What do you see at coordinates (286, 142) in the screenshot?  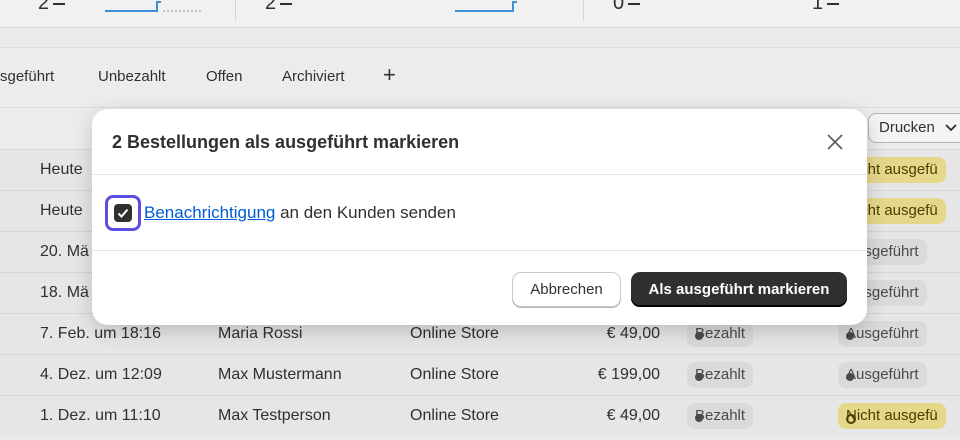 I see `modal-title: 2 Bestellungen als ausgeführt markieren` at bounding box center [286, 142].